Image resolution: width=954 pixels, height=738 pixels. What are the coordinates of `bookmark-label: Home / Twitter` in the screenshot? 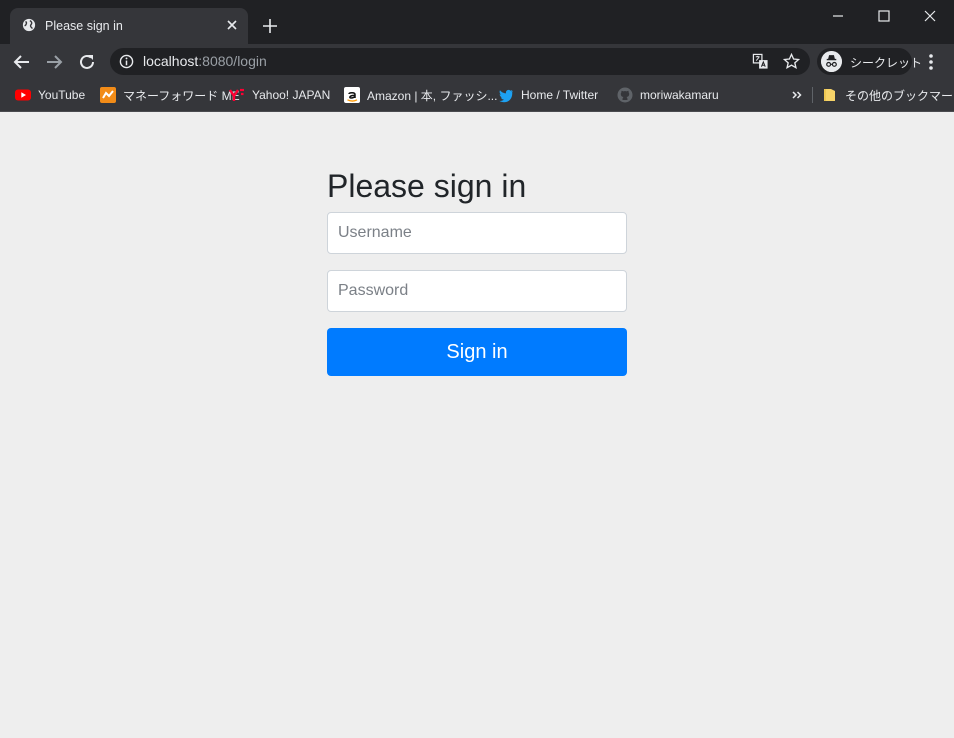 It's located at (560, 95).